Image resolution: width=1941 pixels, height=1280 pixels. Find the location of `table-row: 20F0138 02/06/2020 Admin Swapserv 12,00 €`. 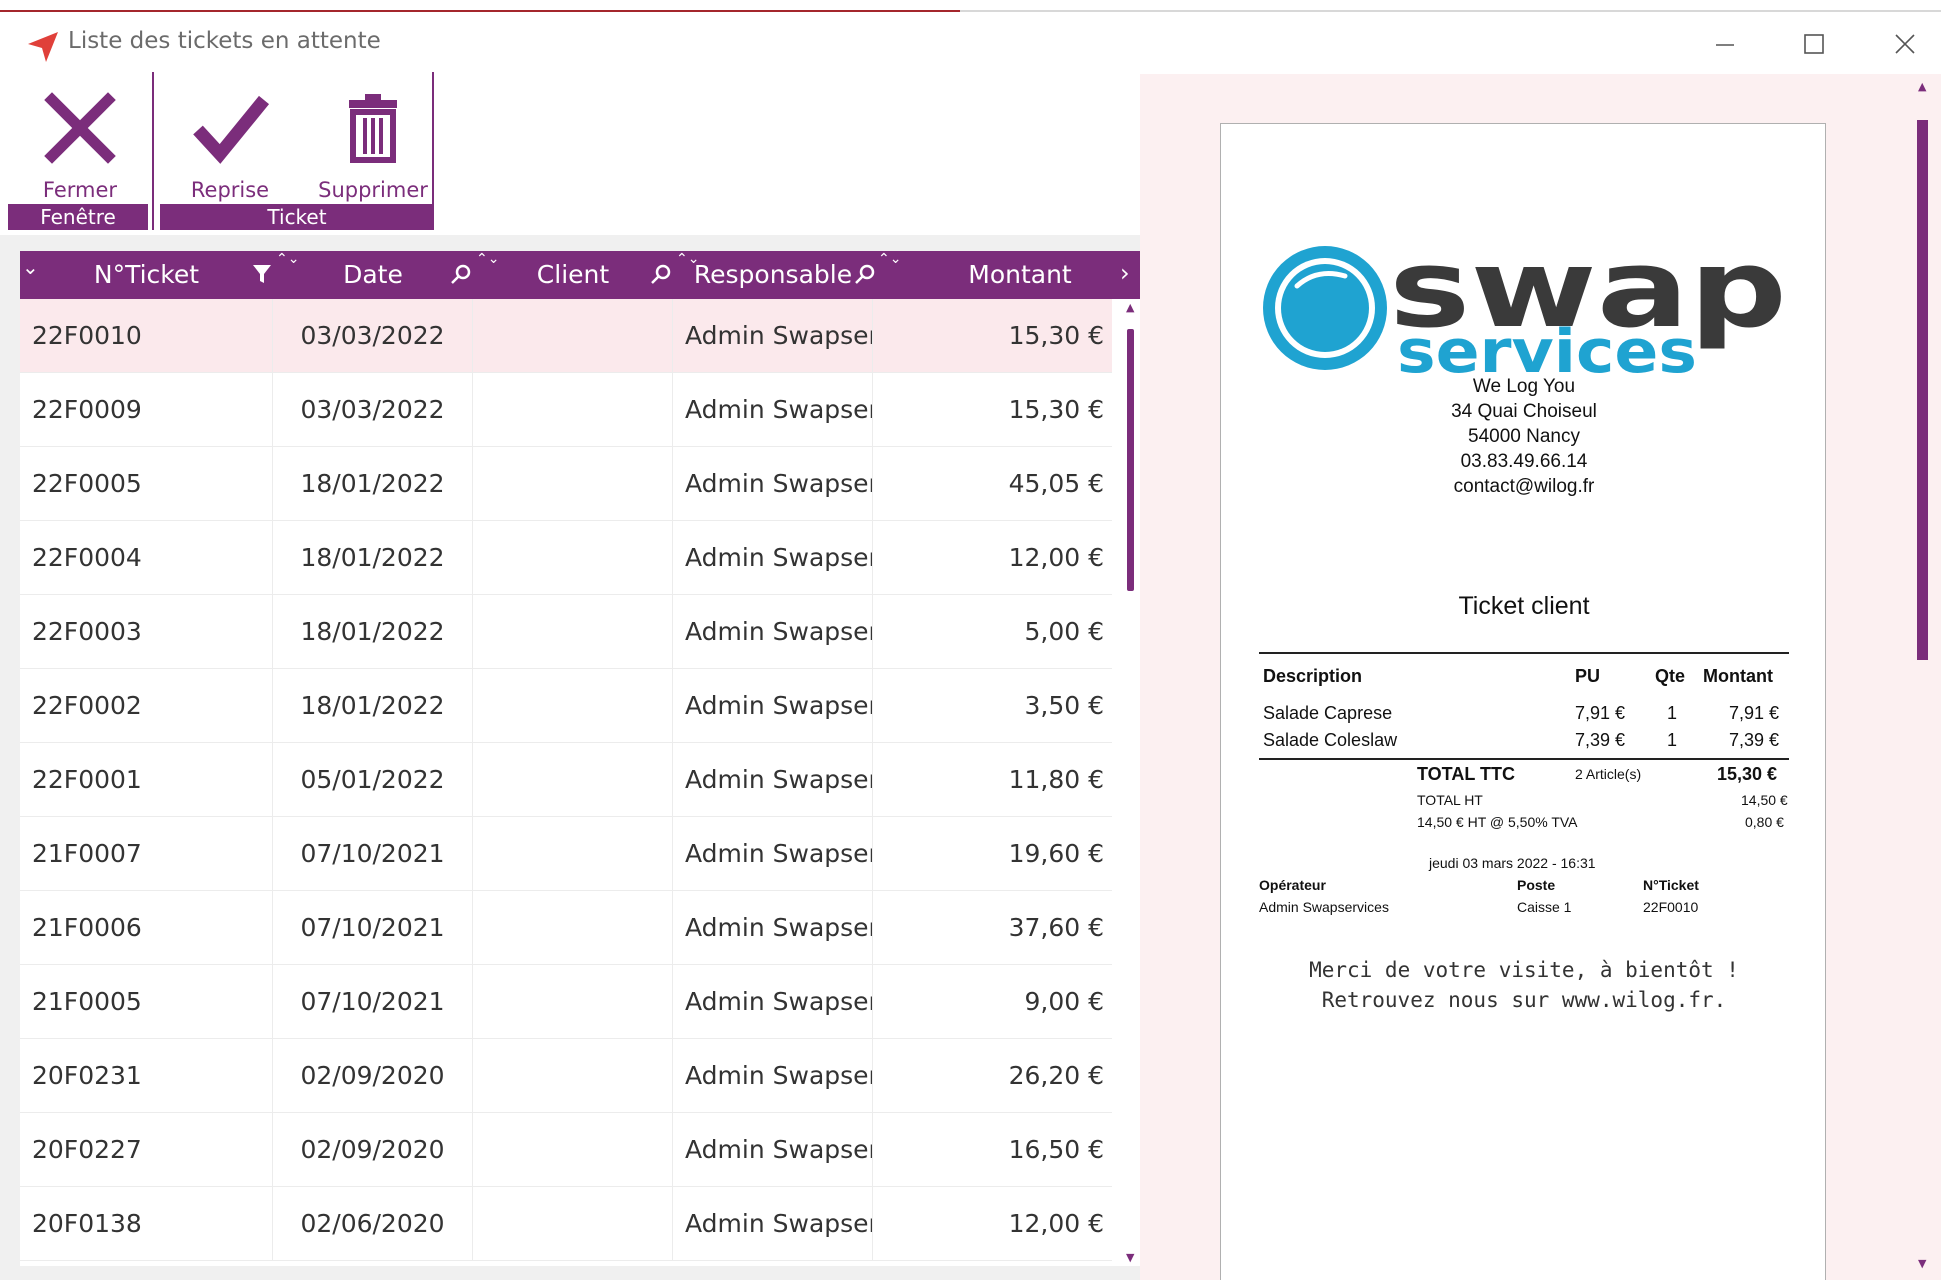

table-row: 20F0138 02/06/2020 Admin Swapserv 12,00 € is located at coordinates (566, 1224).